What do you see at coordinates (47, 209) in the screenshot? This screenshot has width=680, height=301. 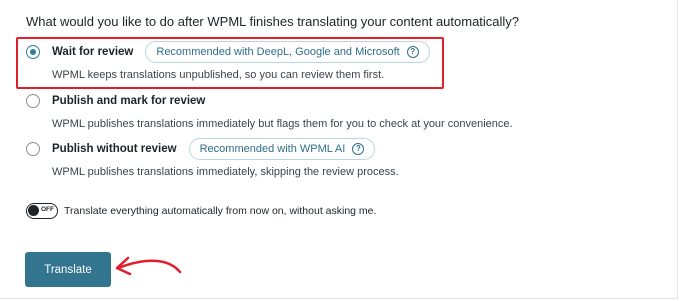 I see `toggle-state-text: OFF` at bounding box center [47, 209].